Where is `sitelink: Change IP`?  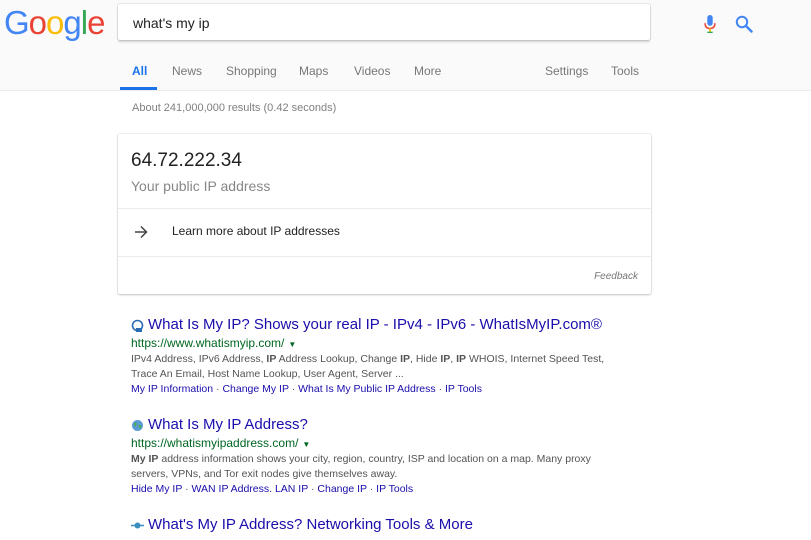 sitelink: Change IP is located at coordinates (341, 489).